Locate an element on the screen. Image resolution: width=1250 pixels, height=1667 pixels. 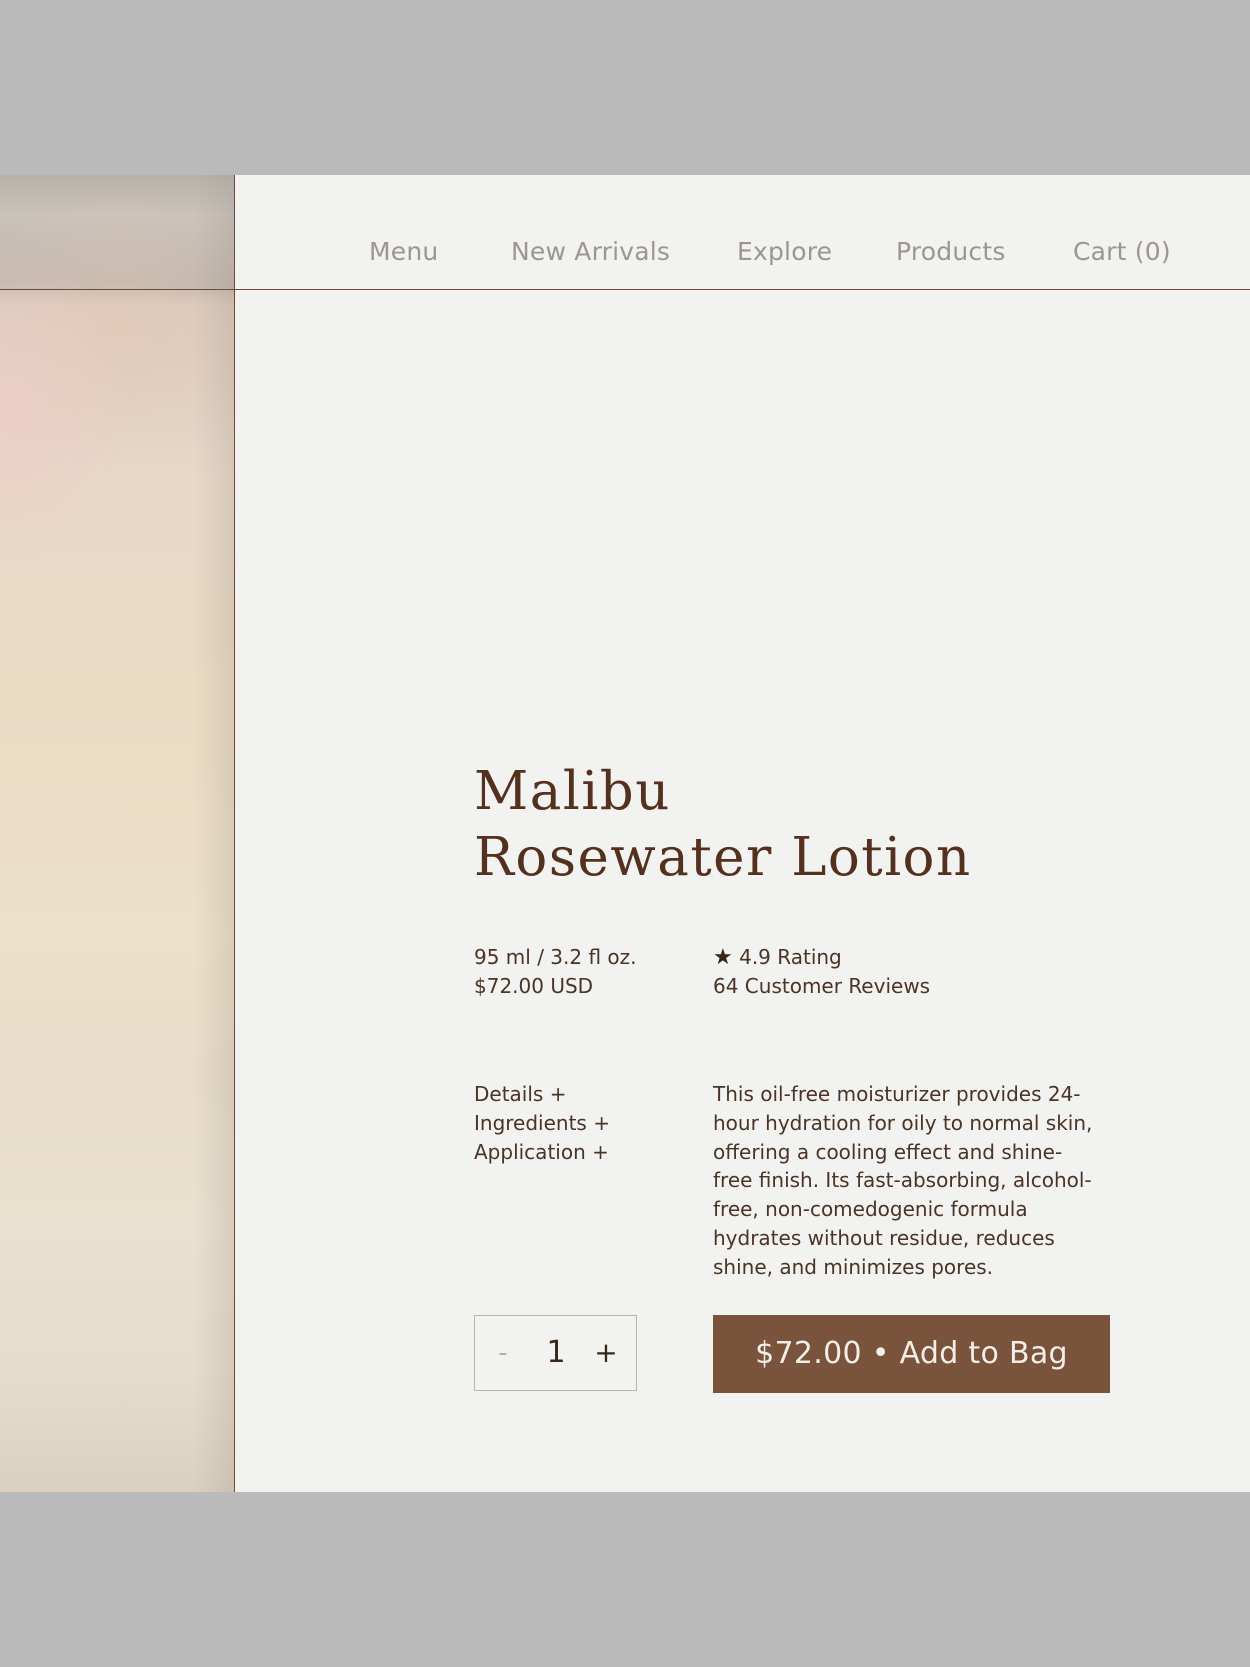
product-rating-block: ★ 4.9 Rating 64 Customer Reviews is located at coordinates (821, 972).